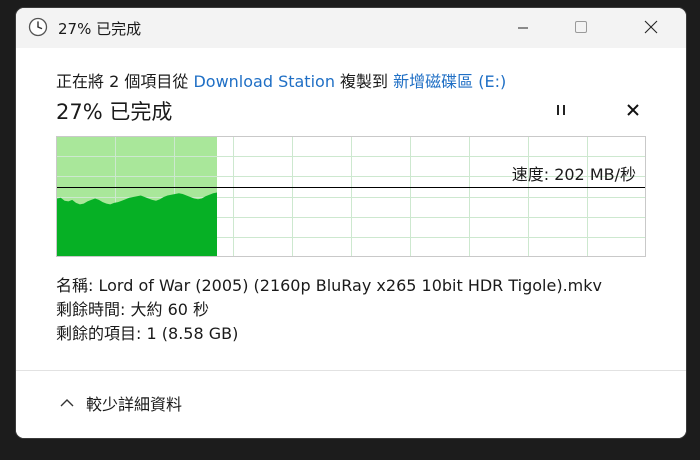 This screenshot has width=700, height=460. I want to click on dialog-footer: 較少詳細資料, so click(351, 404).